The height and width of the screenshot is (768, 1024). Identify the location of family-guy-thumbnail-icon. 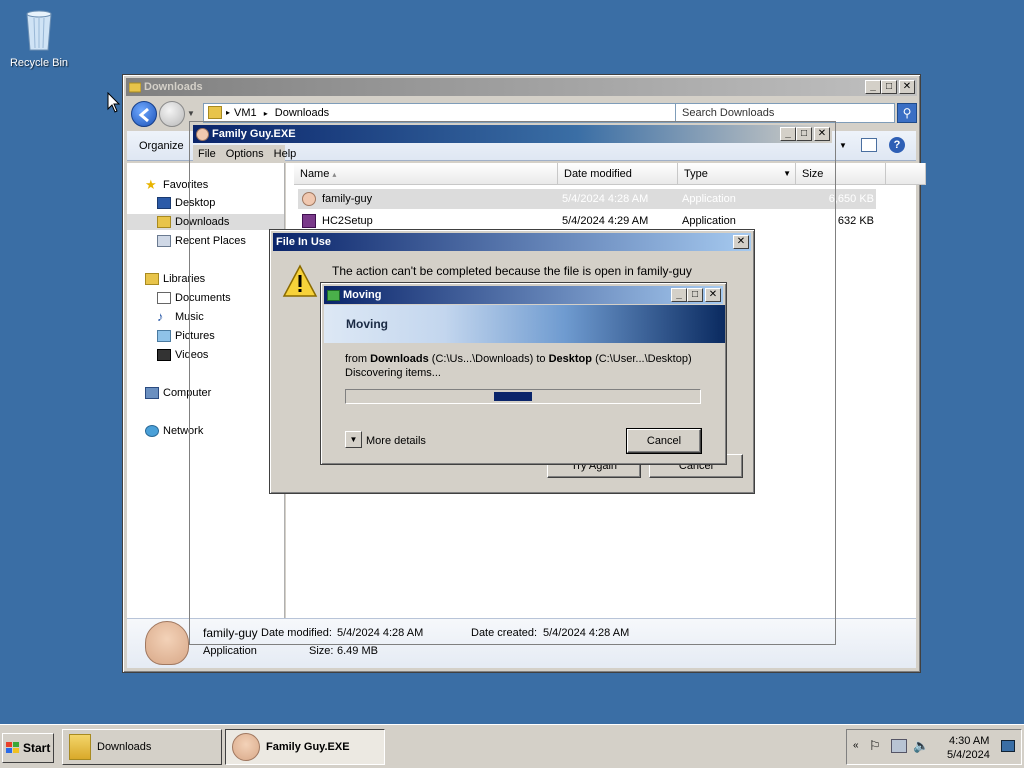
(167, 643).